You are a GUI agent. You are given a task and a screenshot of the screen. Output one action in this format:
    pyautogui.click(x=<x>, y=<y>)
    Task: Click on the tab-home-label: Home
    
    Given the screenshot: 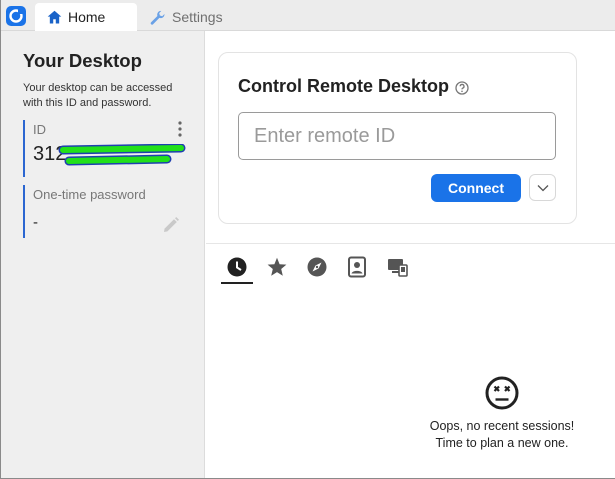 What is the action you would take?
    pyautogui.click(x=87, y=17)
    